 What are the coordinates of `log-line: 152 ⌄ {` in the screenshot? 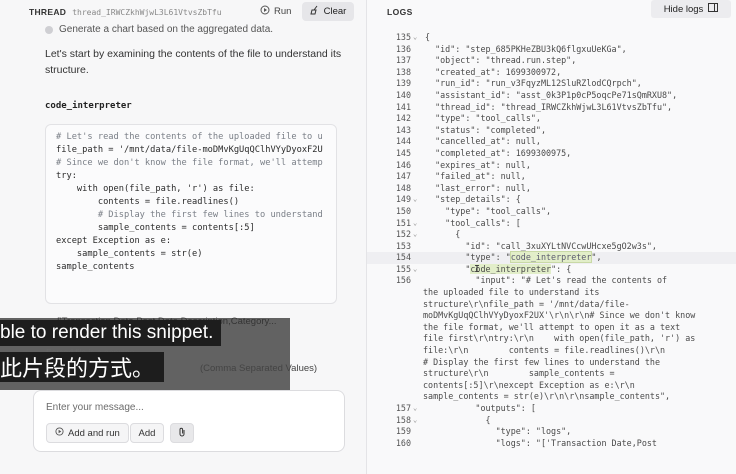 It's located at (551, 235).